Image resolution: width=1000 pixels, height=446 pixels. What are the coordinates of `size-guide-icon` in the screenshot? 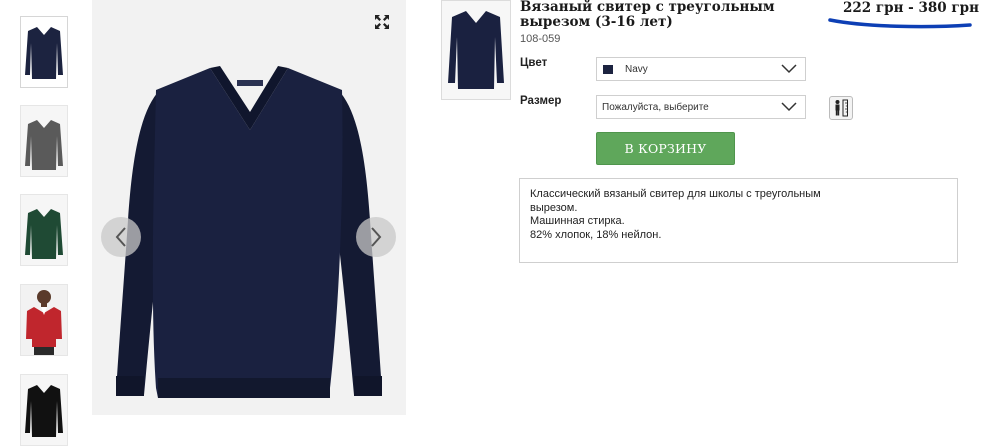 It's located at (841, 108).